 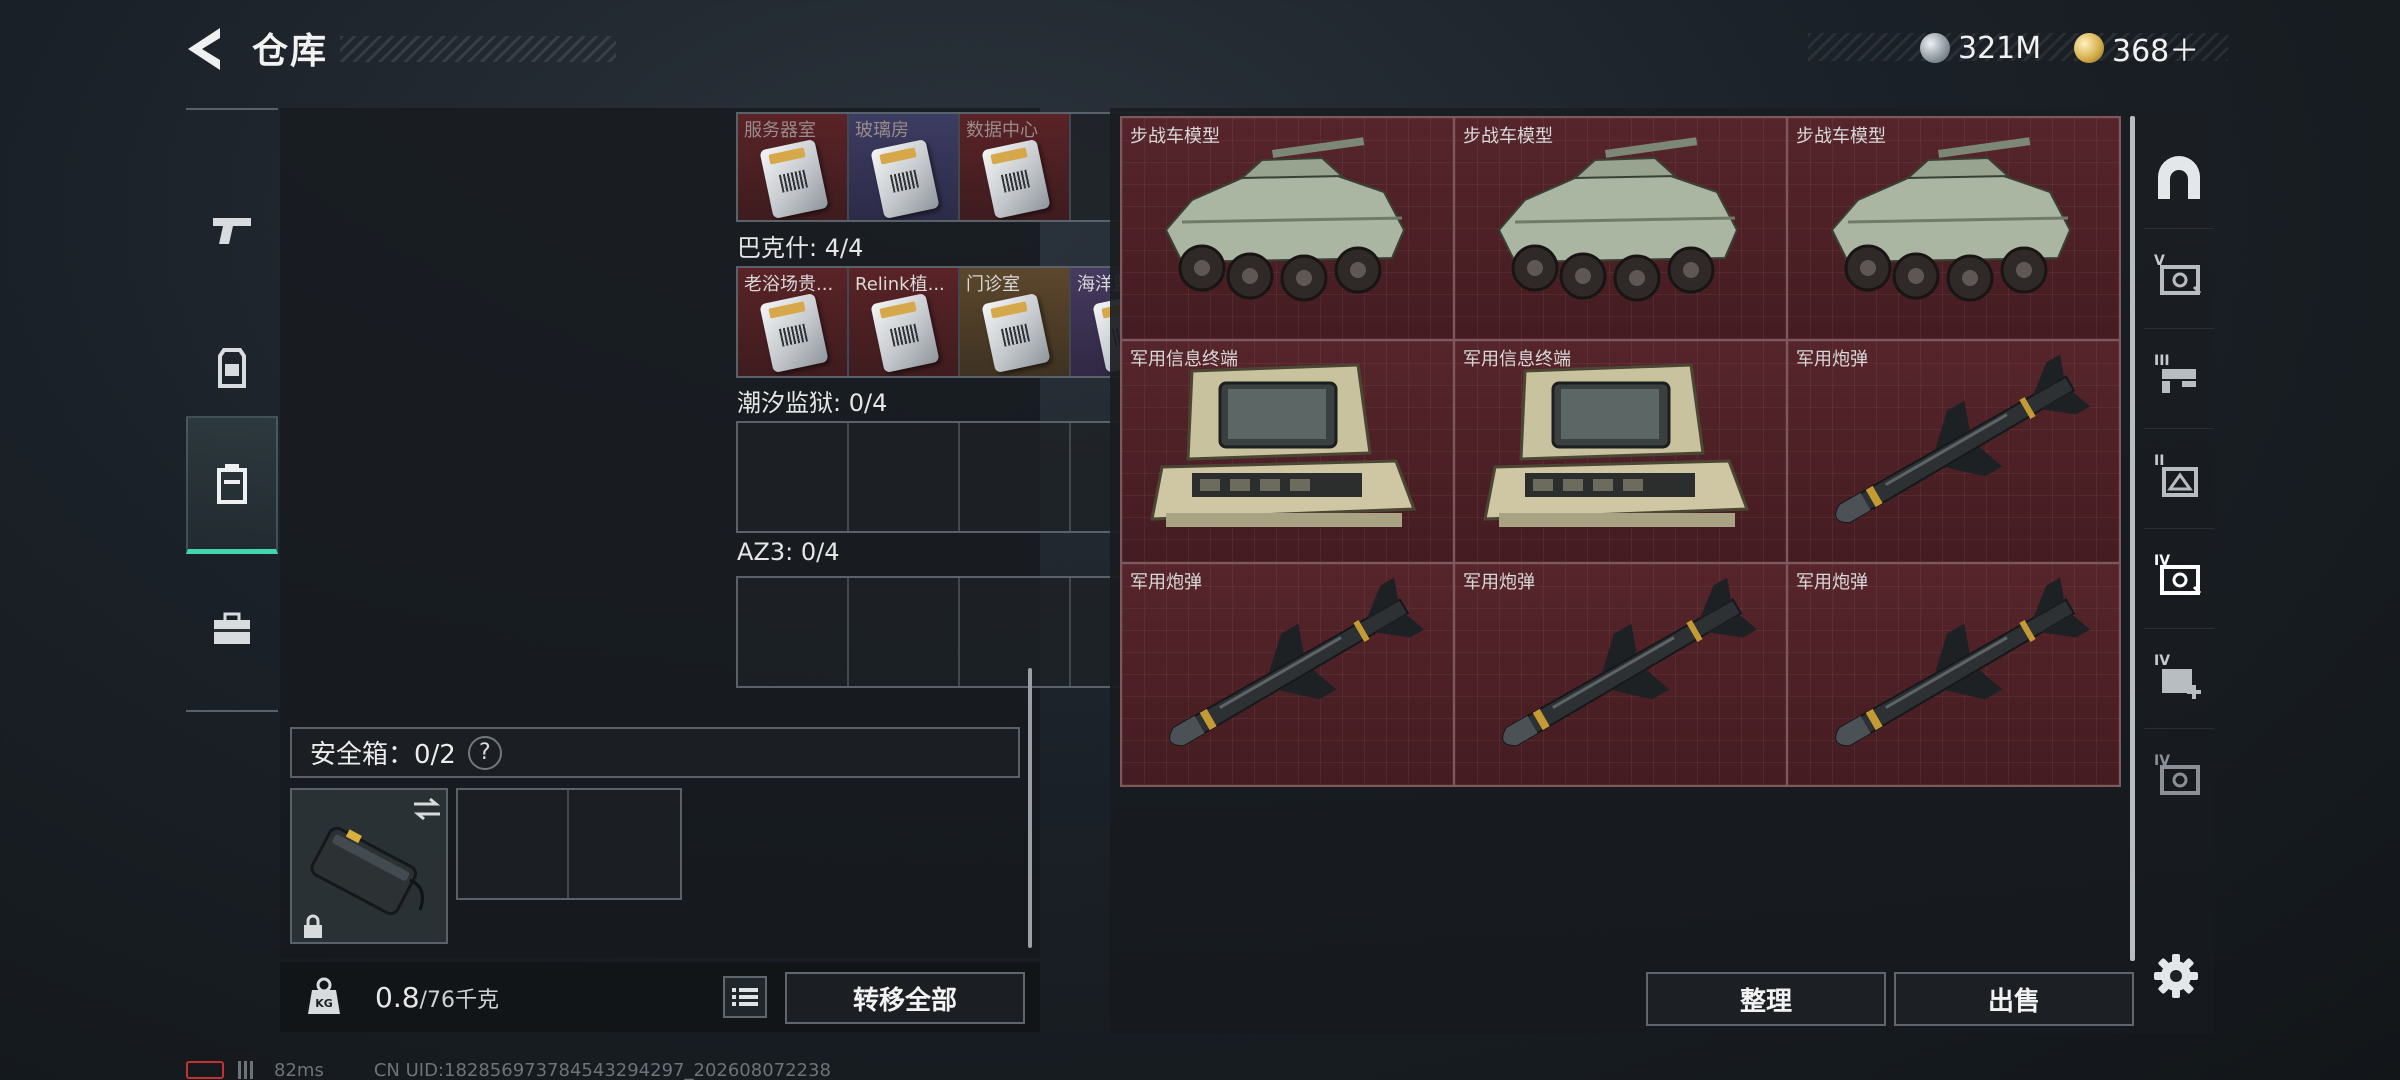 What do you see at coordinates (2179, 478) in the screenshot?
I see `filter-tier-ii: II` at bounding box center [2179, 478].